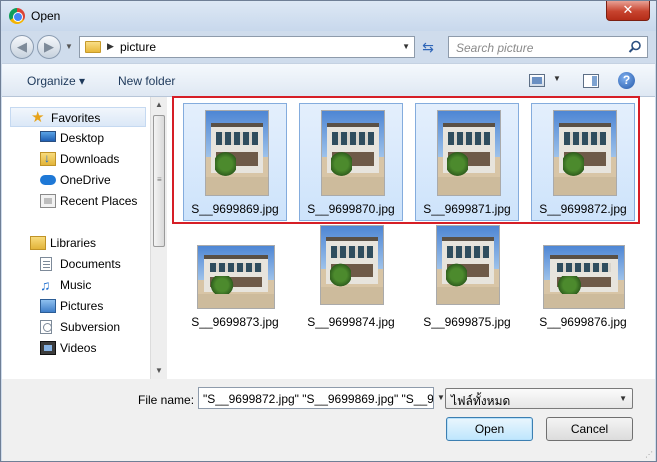 This screenshot has width=657, height=462. Describe the element at coordinates (235, 322) in the screenshot. I see `file-name: S__9699873.jpg` at that location.